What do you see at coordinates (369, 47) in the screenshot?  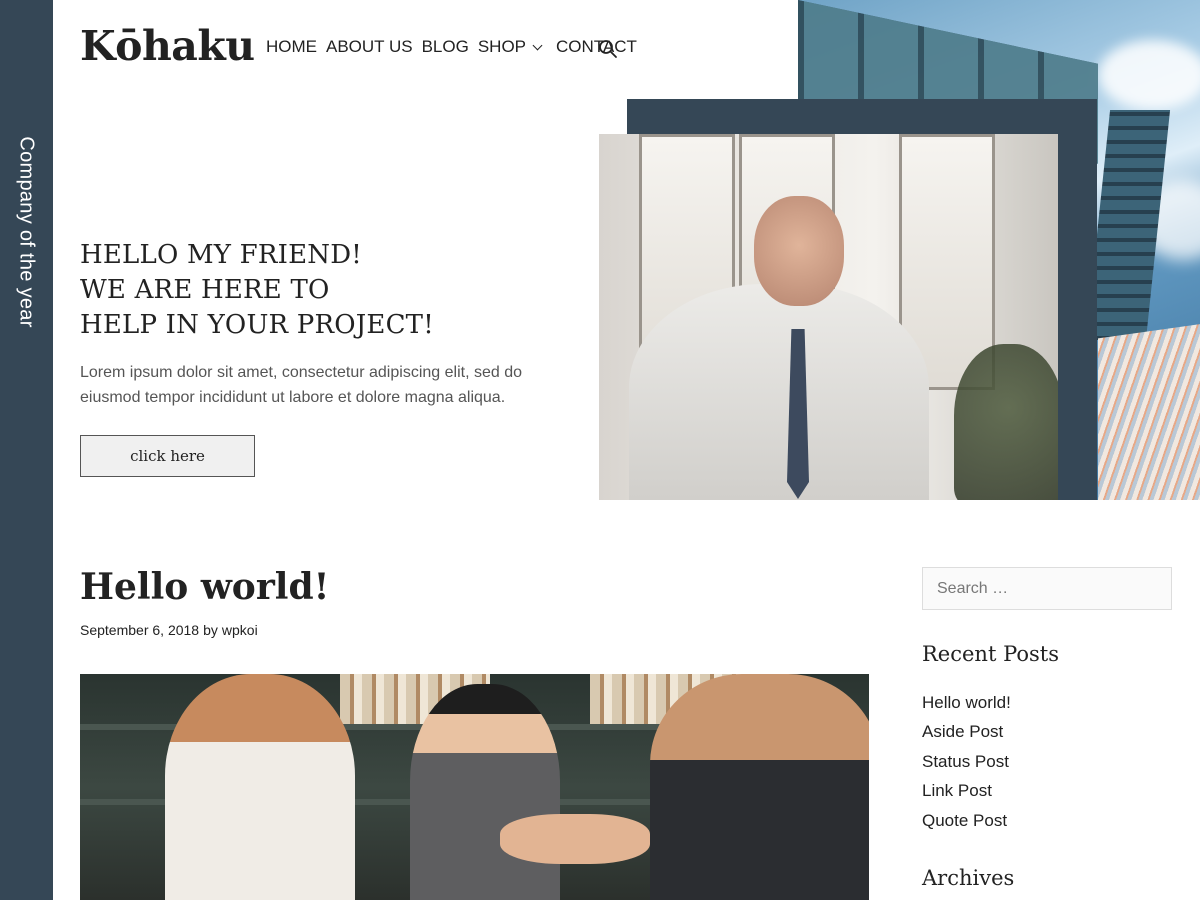 I see `nav-item-about-us: ABOUT US` at bounding box center [369, 47].